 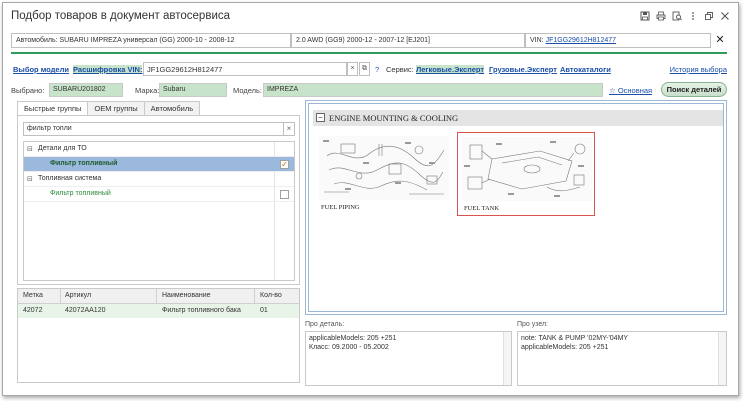 What do you see at coordinates (340, 207) in the screenshot?
I see `assembly-label: FUEL PIPING` at bounding box center [340, 207].